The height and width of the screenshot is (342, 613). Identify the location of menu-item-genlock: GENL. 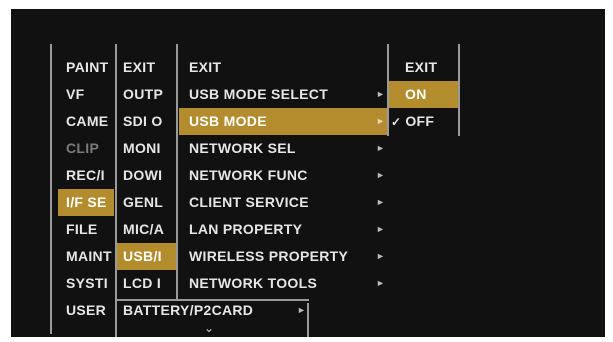
(146, 202).